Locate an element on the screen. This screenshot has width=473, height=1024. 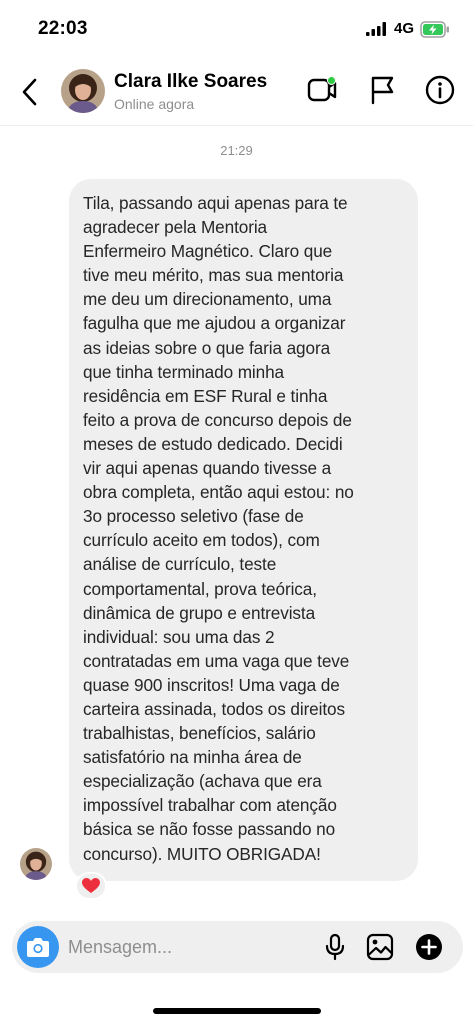
back-icon is located at coordinates (29, 92).